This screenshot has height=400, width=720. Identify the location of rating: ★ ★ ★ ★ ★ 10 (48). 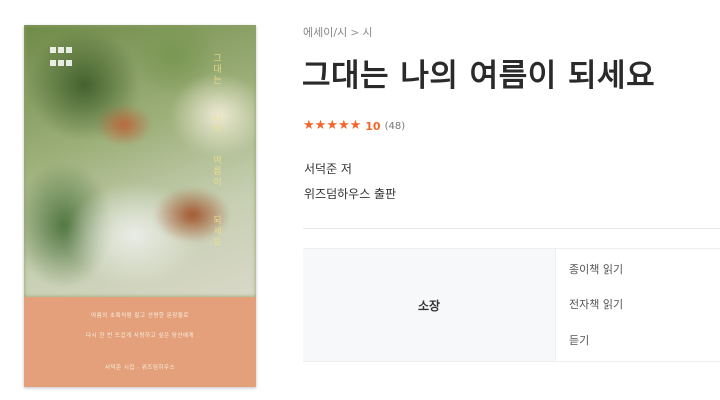
(354, 126).